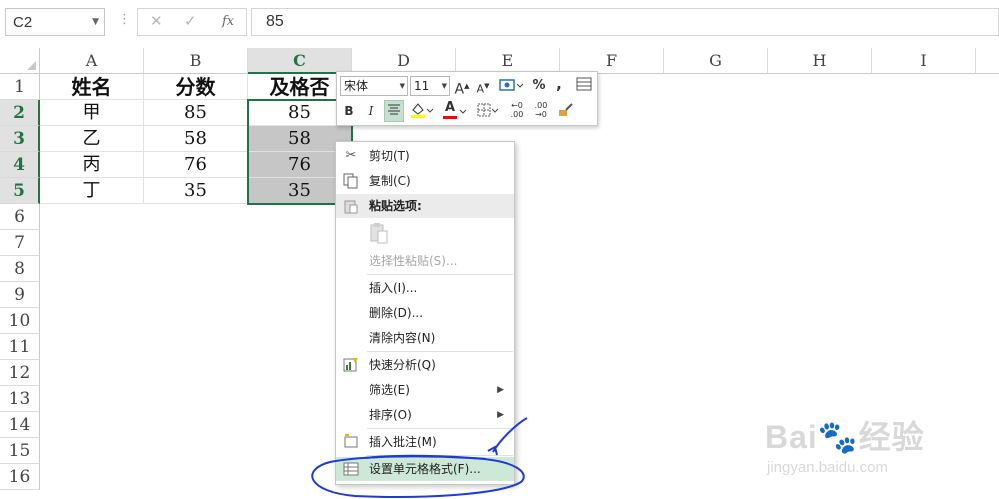 The width and height of the screenshot is (999, 499). I want to click on row-header-9: 9, so click(20, 295).